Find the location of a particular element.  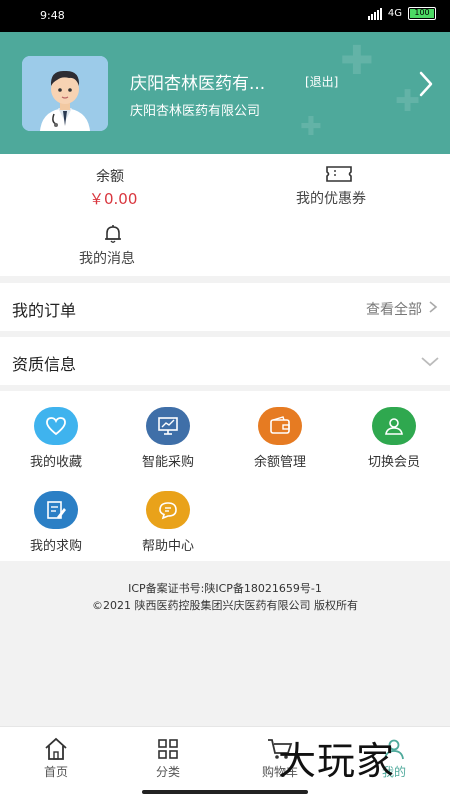

home-icon is located at coordinates (56, 749).